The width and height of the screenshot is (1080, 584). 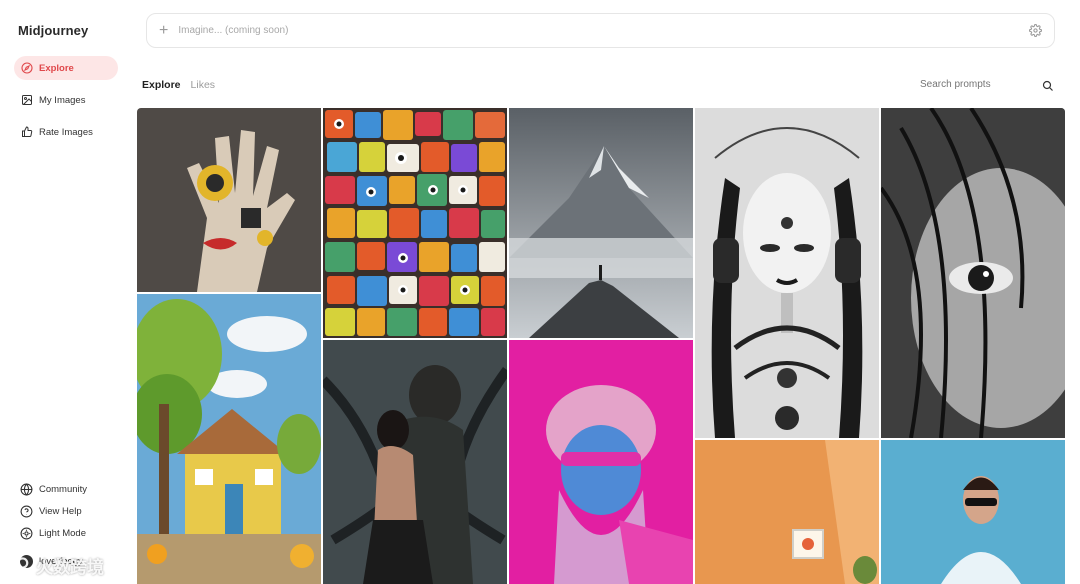 I want to click on sun-icon, so click(x=26, y=533).